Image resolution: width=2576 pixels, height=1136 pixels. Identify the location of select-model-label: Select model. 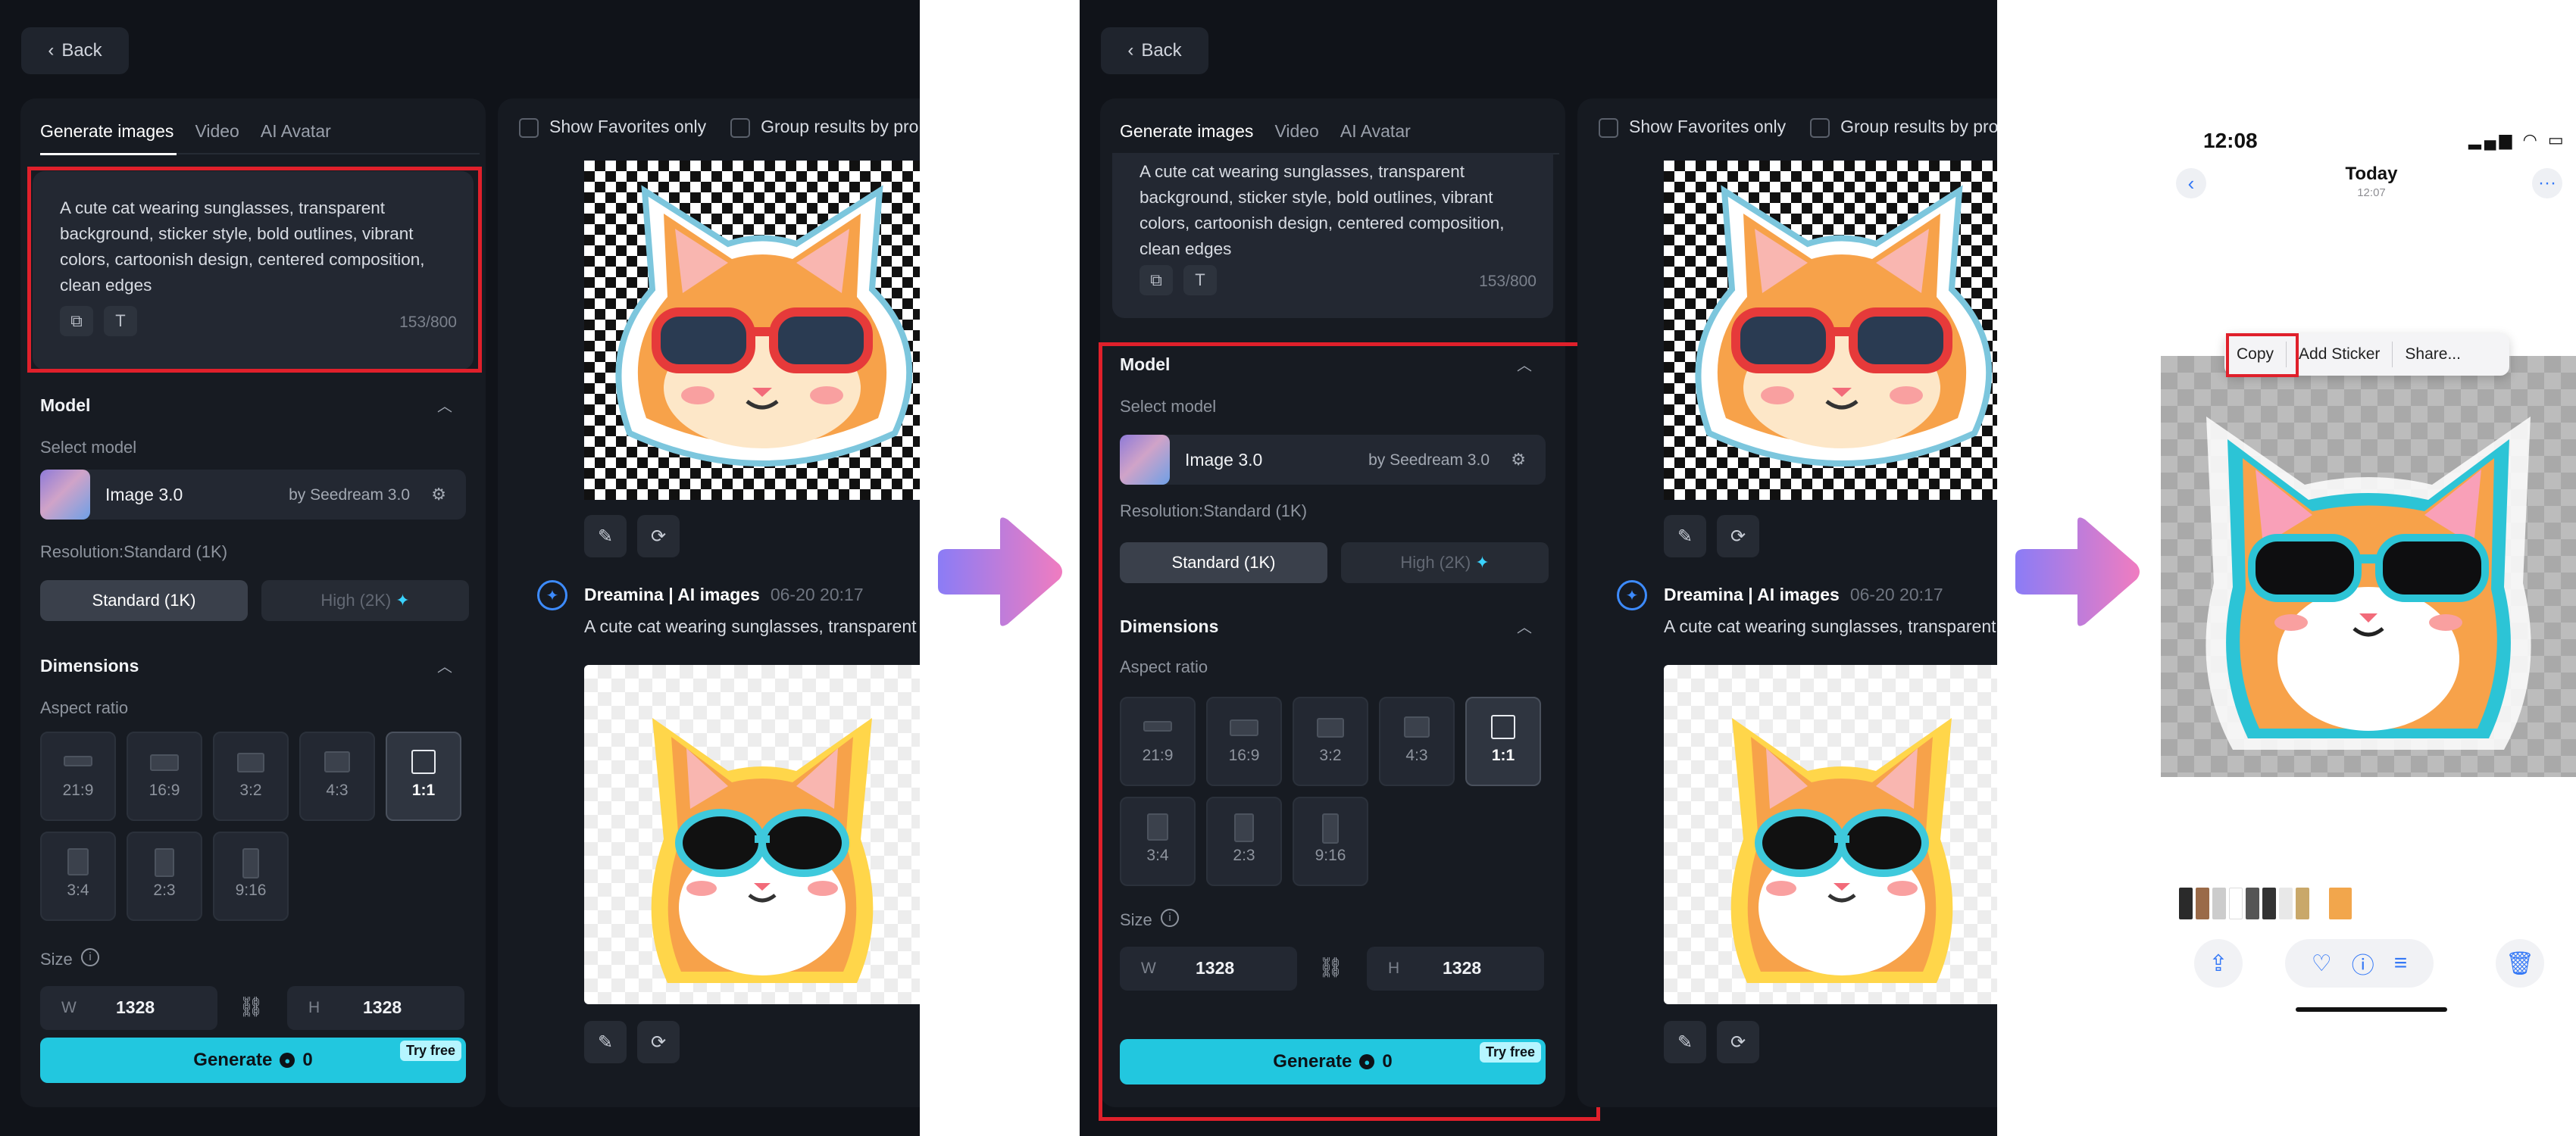
(88, 447).